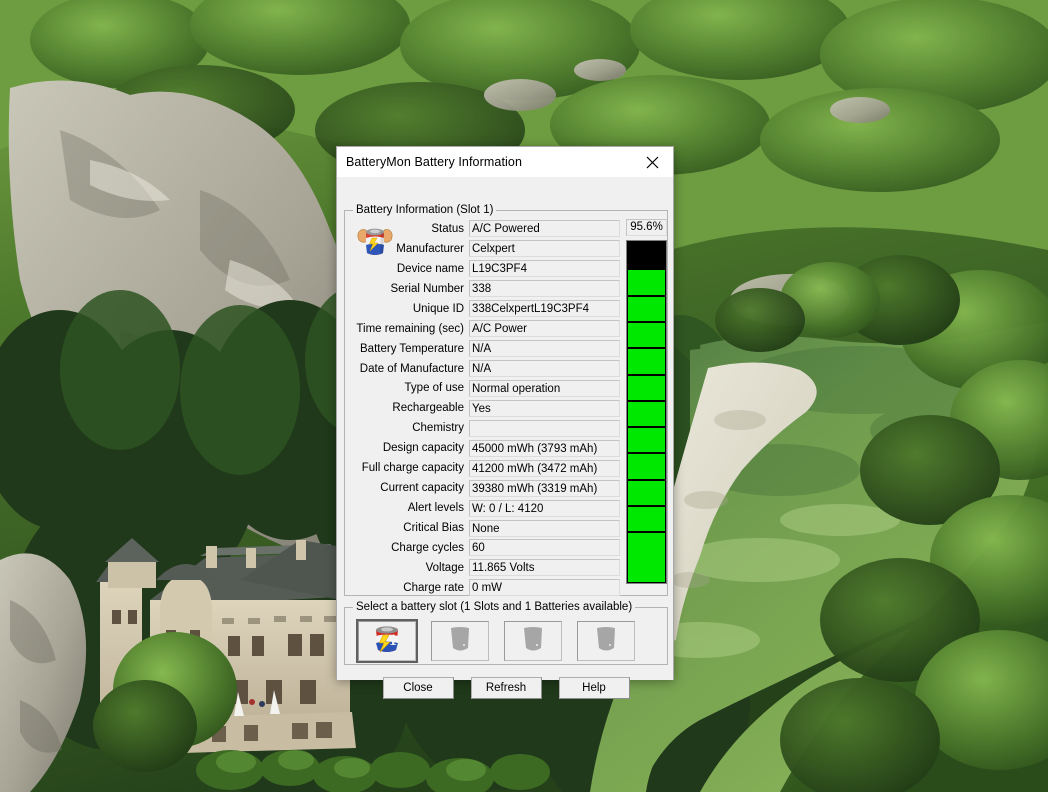 The height and width of the screenshot is (792, 1048). I want to click on battery-field-label: Date of Manufacture, so click(411, 368).